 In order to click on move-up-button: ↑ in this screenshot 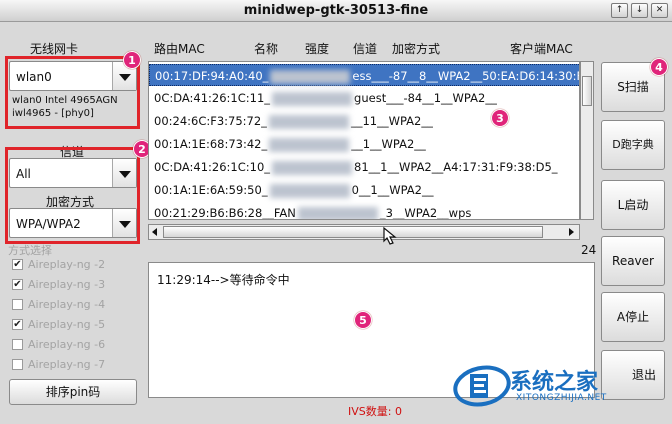, I will do `click(619, 10)`.